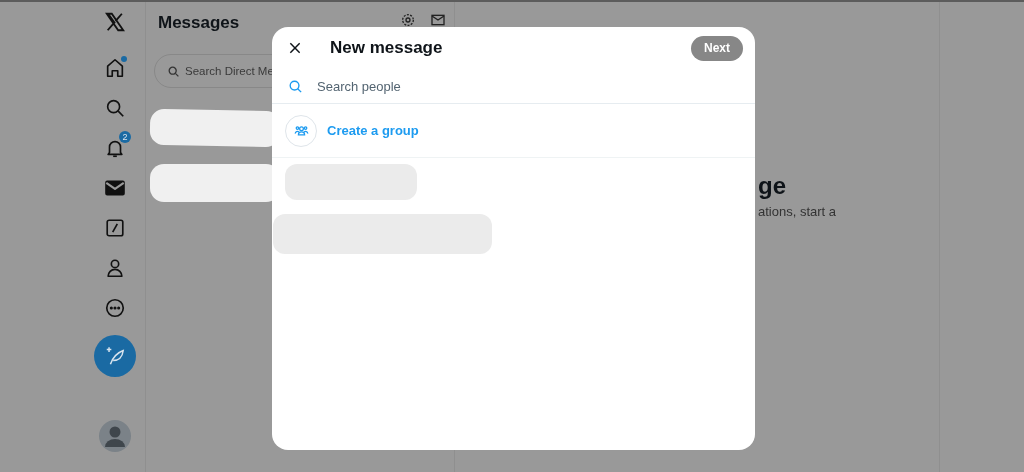  I want to click on create-group-link: Create a group, so click(373, 130).